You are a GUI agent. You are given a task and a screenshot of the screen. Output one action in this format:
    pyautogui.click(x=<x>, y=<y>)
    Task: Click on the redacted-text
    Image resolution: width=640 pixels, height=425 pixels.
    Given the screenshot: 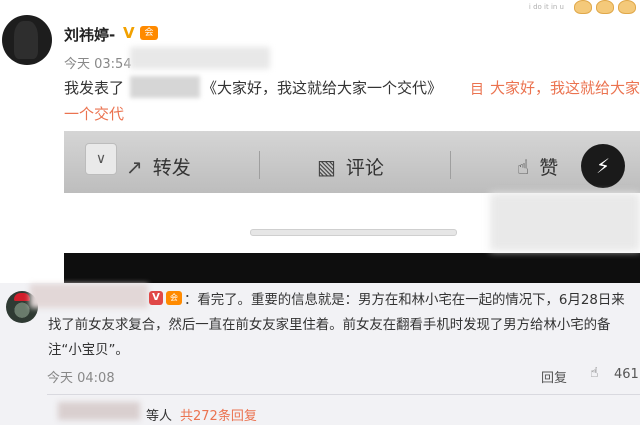 What is the action you would take?
    pyautogui.click(x=165, y=87)
    